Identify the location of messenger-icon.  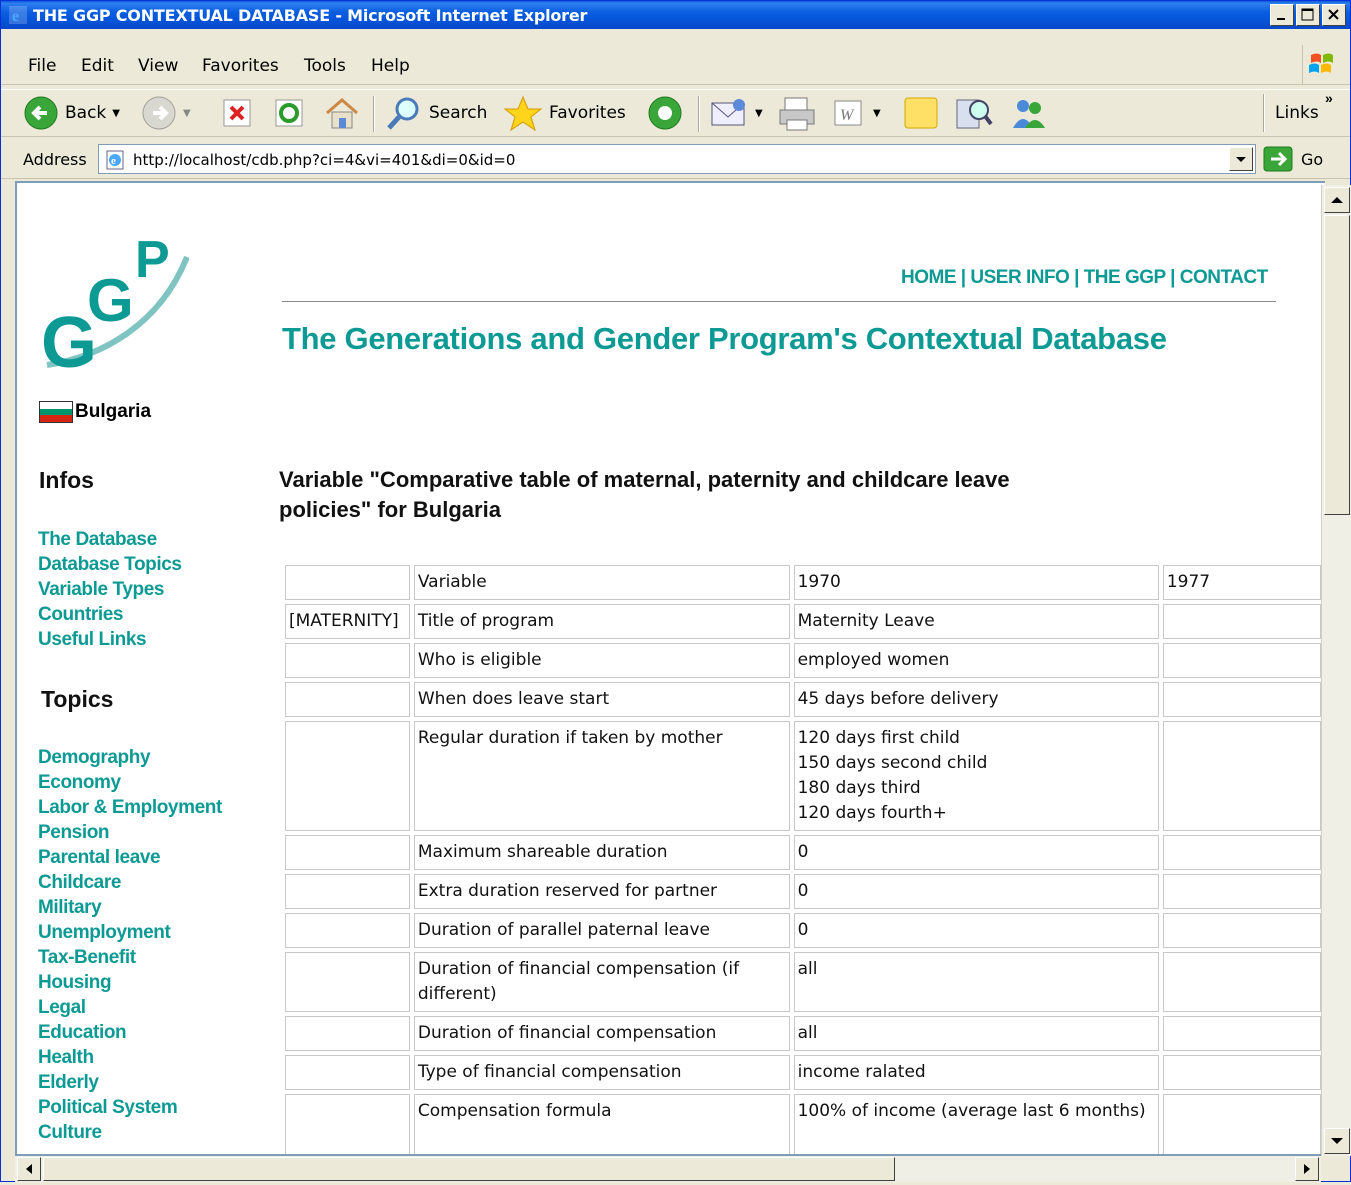
(1029, 114).